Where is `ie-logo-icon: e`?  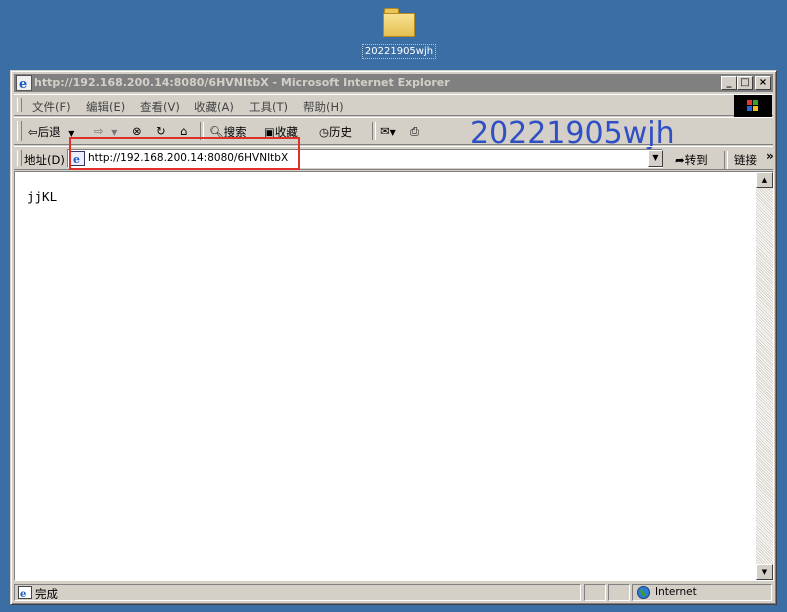
ie-logo-icon: e is located at coordinates (24, 83).